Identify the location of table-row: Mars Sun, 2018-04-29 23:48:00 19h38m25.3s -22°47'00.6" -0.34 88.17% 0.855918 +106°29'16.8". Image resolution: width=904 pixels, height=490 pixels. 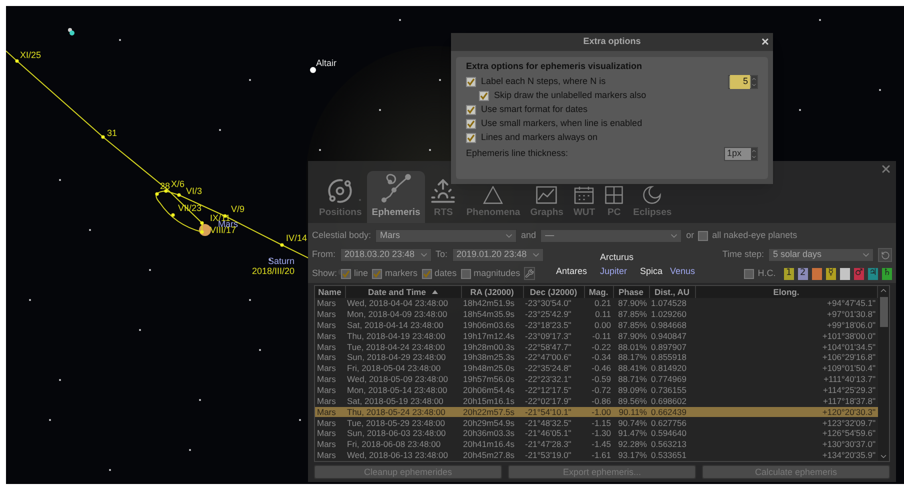
(596, 358).